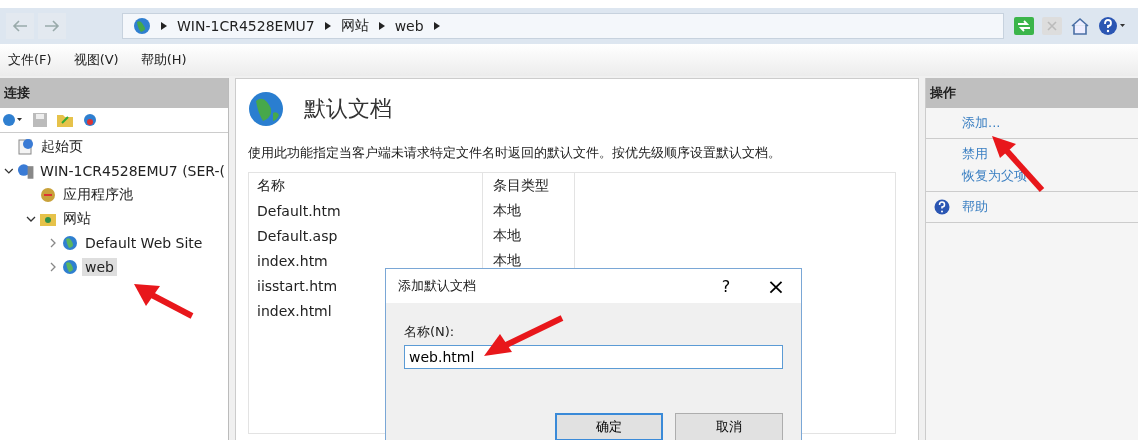  Describe the element at coordinates (25, 171) in the screenshot. I see `server-icon` at that location.